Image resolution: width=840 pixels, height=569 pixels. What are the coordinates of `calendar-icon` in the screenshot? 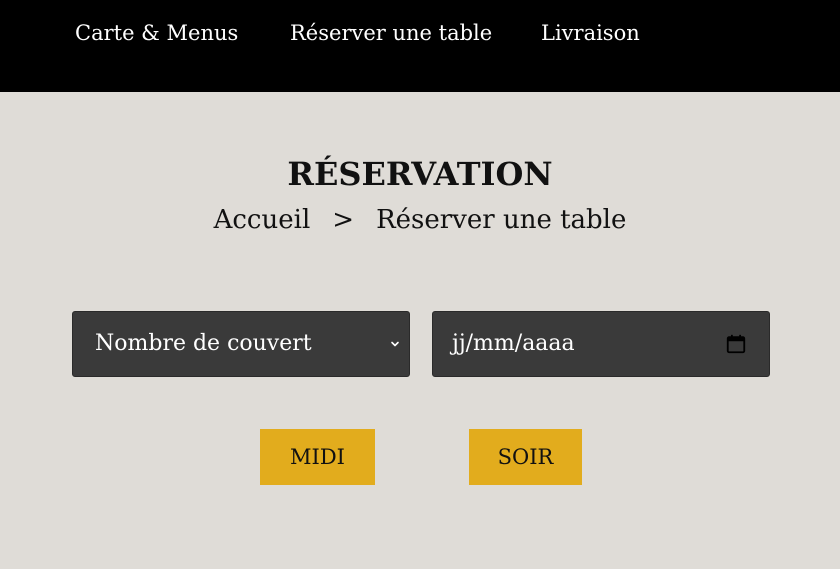 It's located at (736, 344).